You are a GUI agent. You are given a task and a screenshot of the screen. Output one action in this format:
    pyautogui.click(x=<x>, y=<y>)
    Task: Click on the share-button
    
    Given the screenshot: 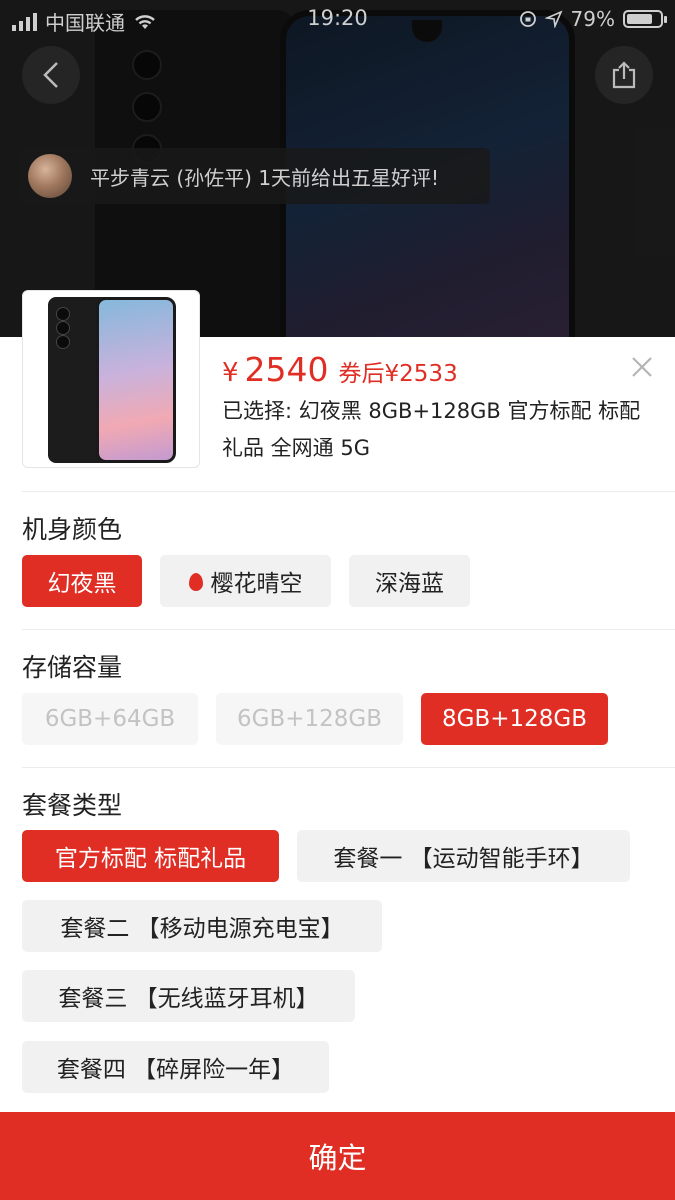 What is the action you would take?
    pyautogui.click(x=624, y=75)
    